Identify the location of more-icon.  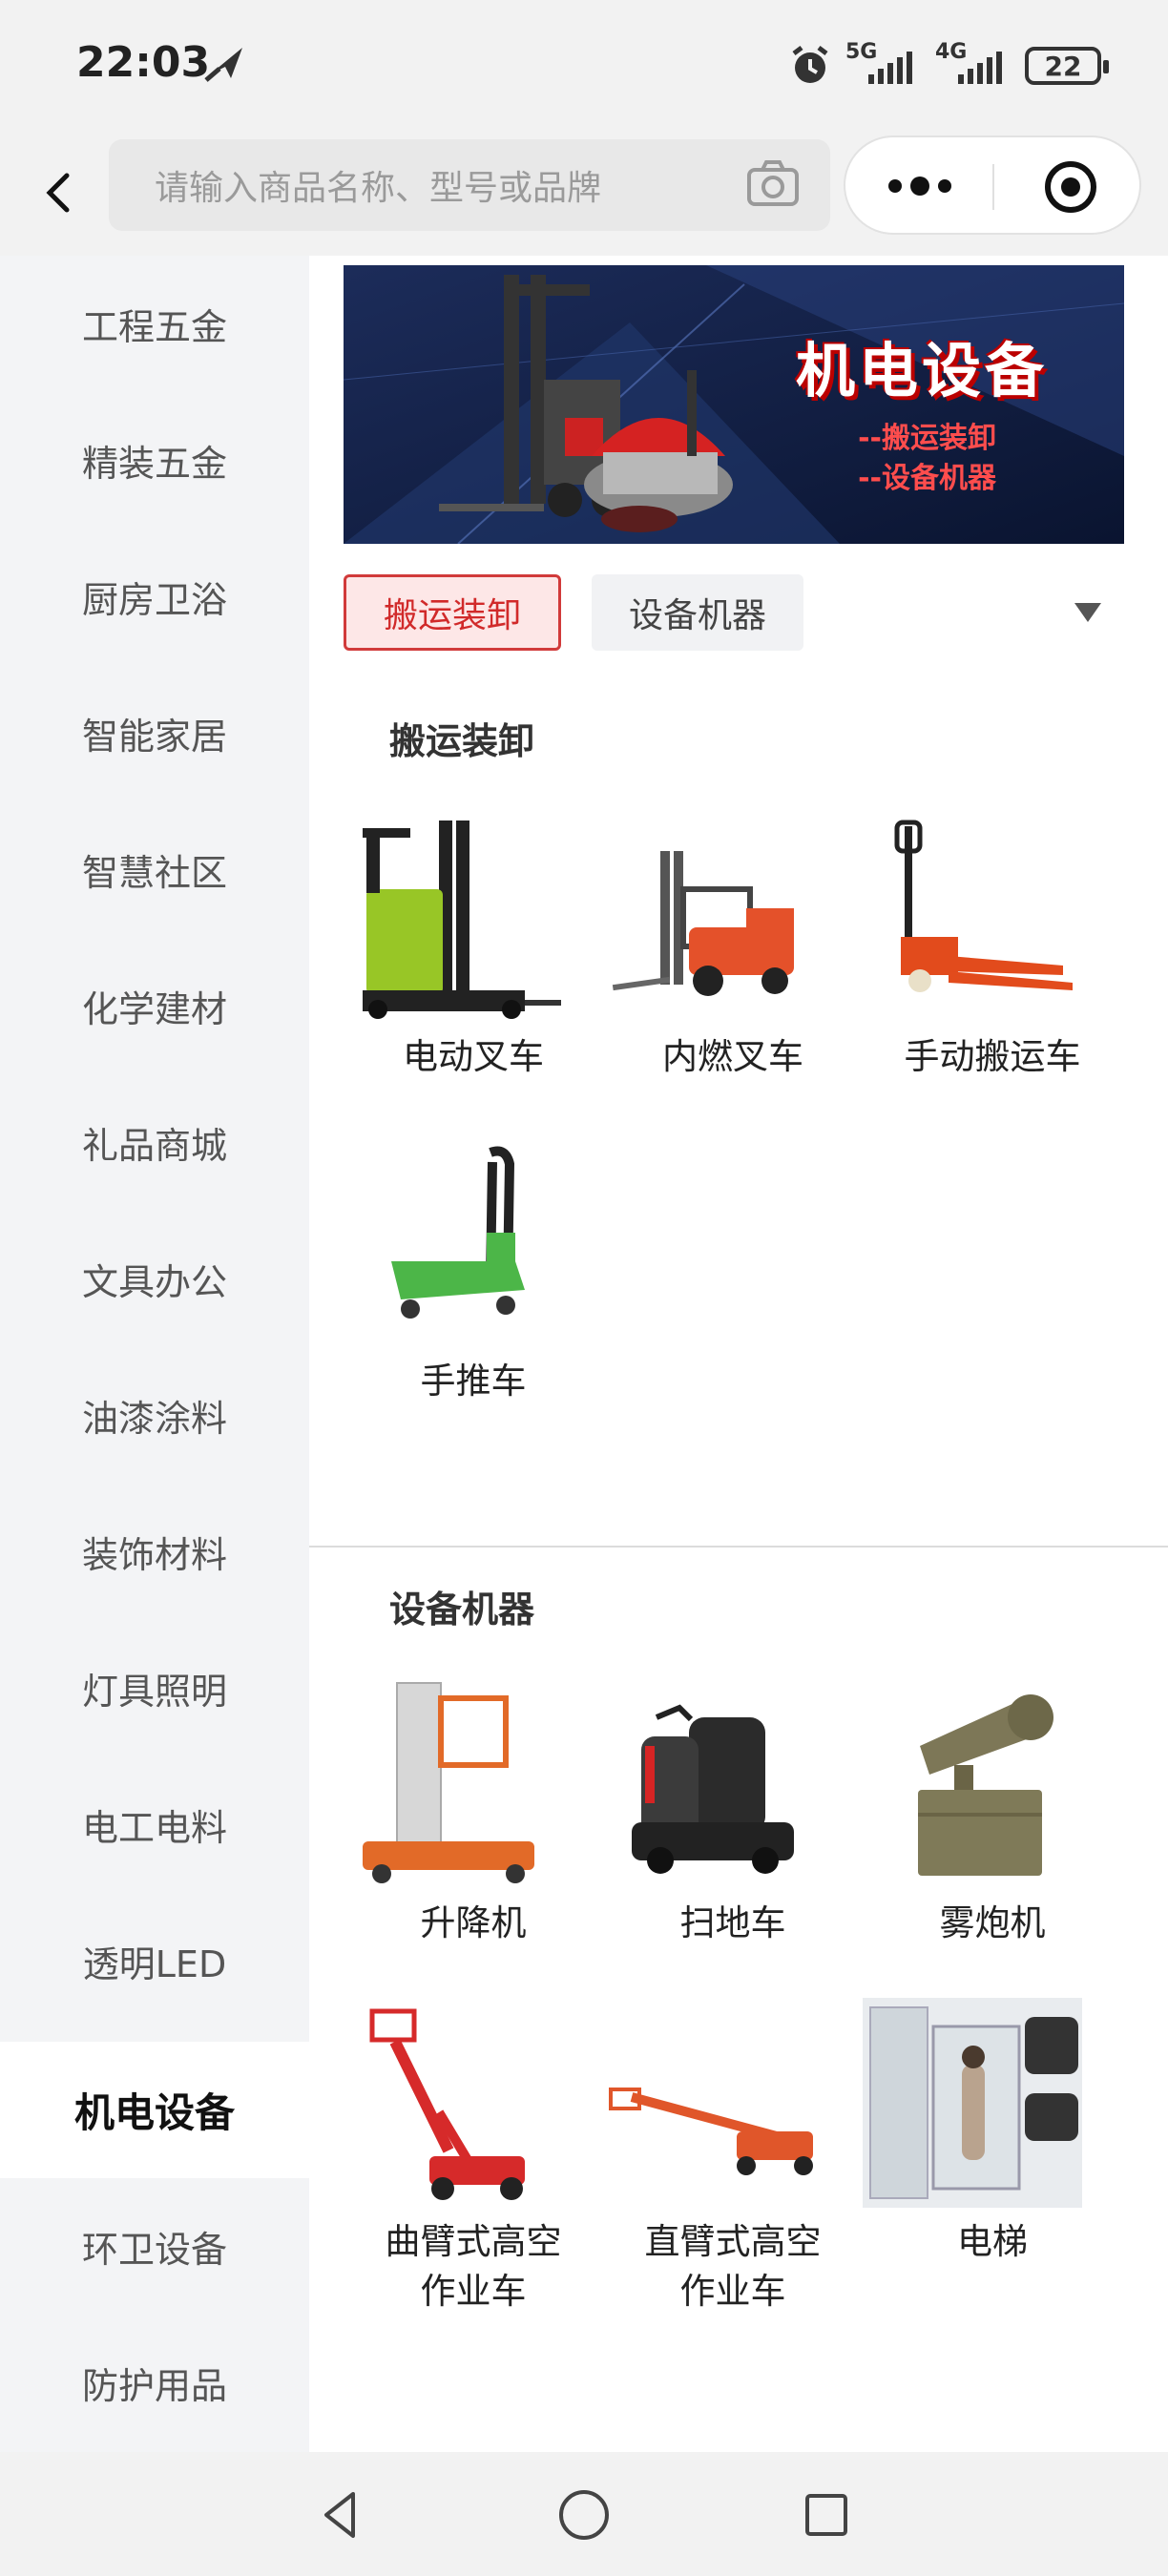
(920, 186).